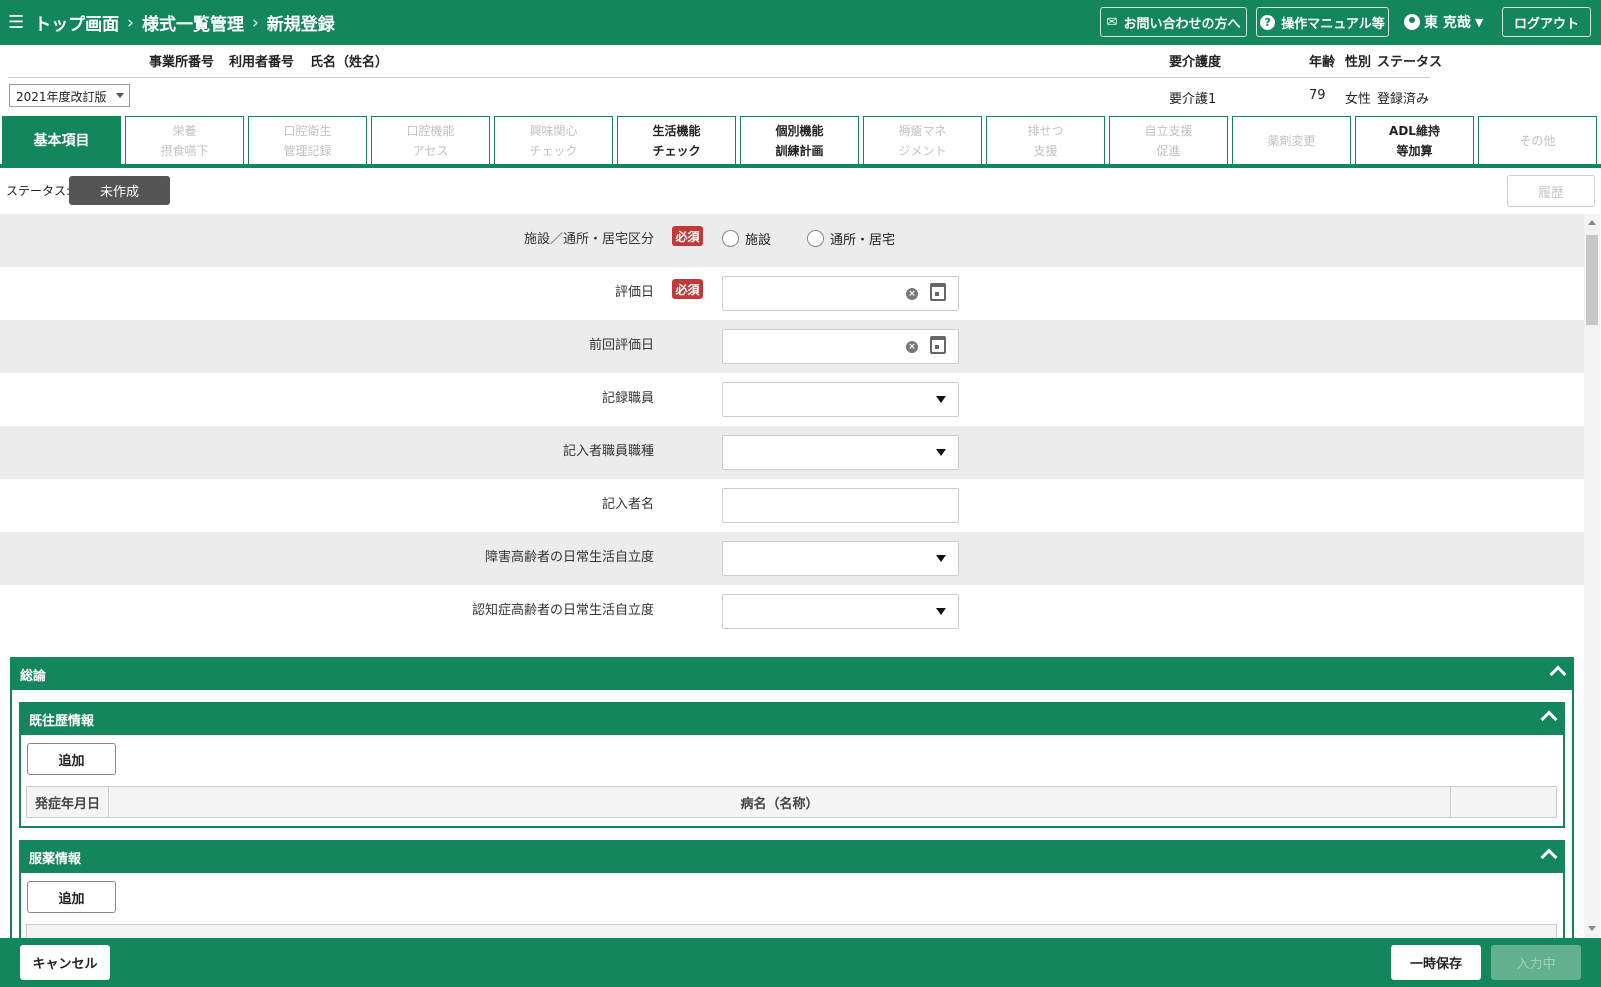 This screenshot has height=987, width=1601. What do you see at coordinates (922, 140) in the screenshot?
I see `tab-pressure-ulcer: 褥瘡マネ ジメント` at bounding box center [922, 140].